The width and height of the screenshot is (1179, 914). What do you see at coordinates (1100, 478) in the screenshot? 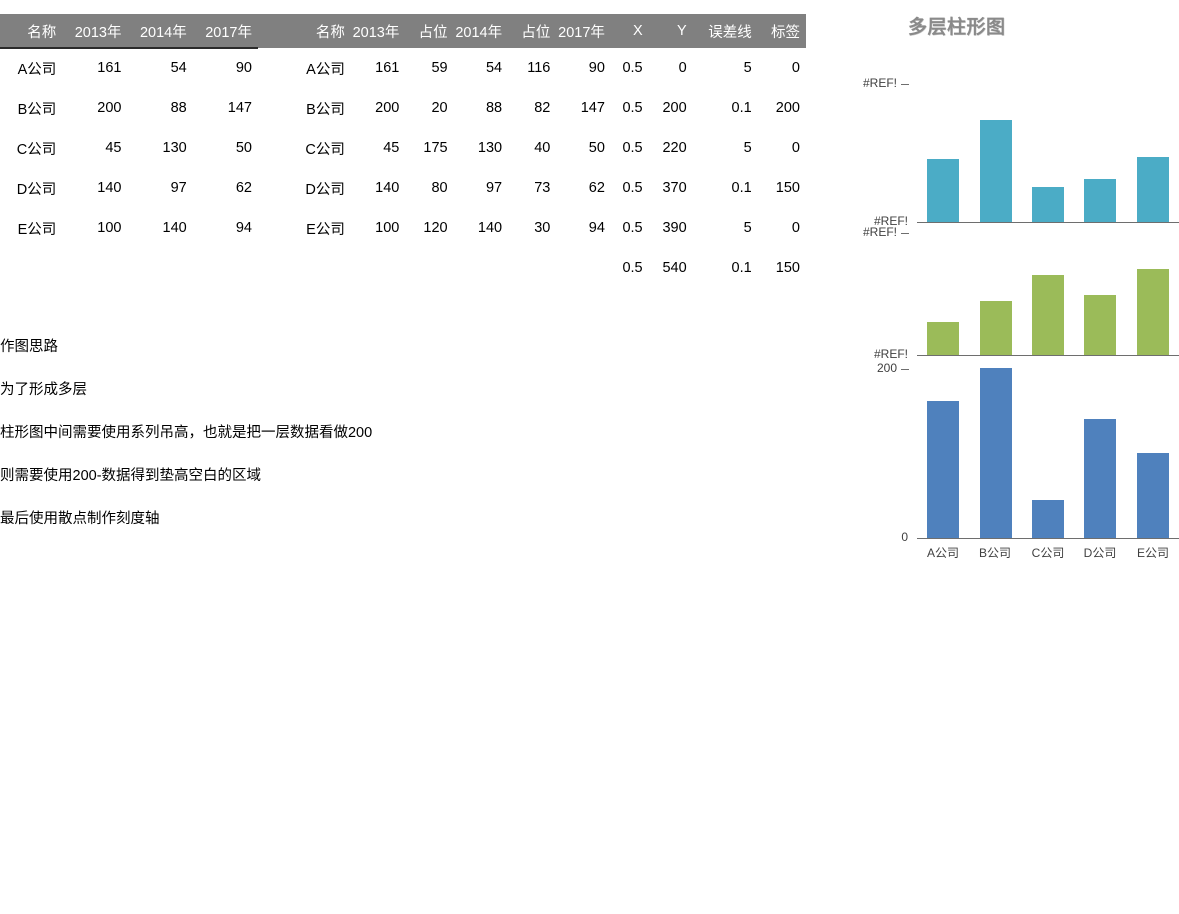
I see `bar-bottom-D公司` at bounding box center [1100, 478].